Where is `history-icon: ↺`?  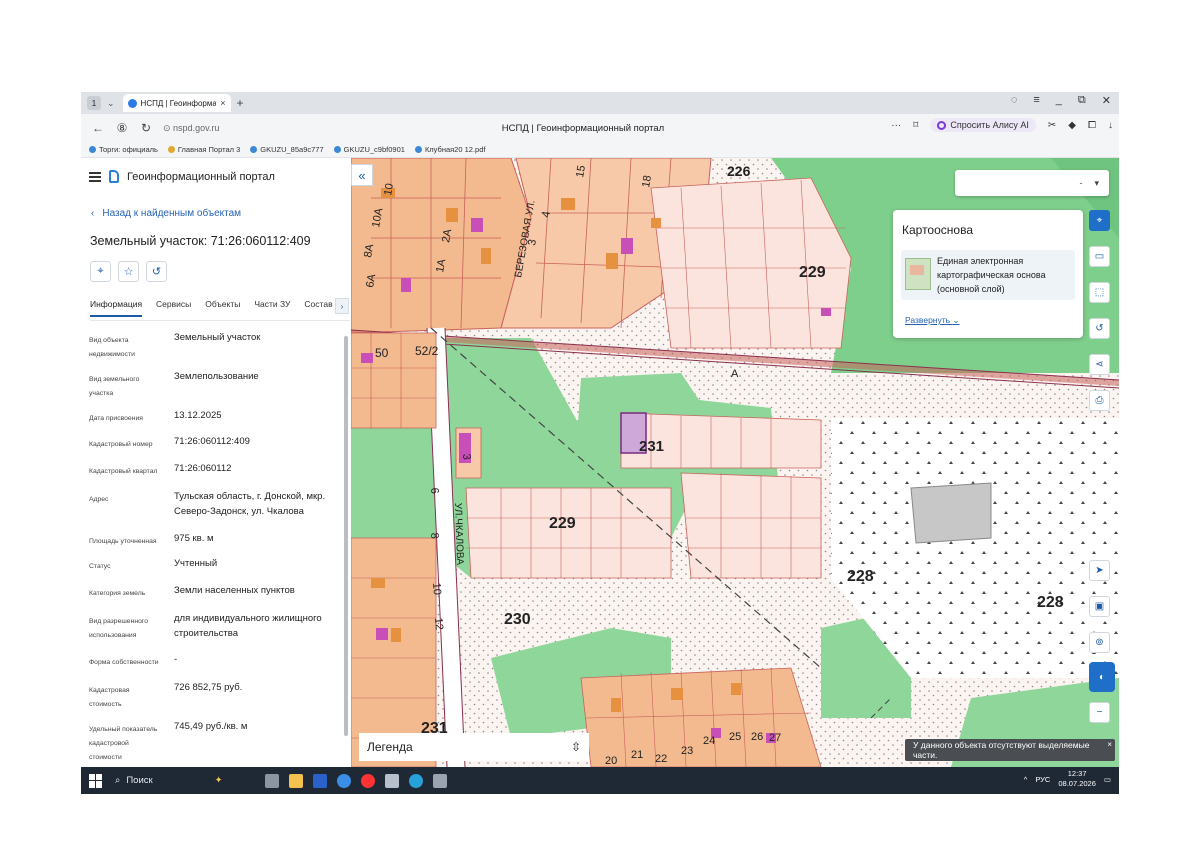
history-icon: ↺ is located at coordinates (1099, 328).